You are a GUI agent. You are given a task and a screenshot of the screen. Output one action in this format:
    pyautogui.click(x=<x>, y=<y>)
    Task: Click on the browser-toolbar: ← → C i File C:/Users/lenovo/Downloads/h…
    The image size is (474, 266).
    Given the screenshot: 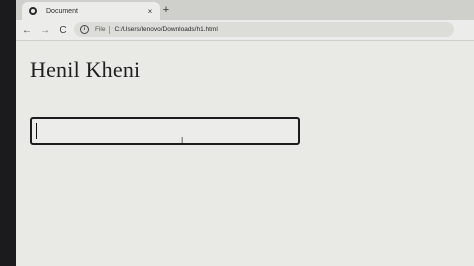 What is the action you would take?
    pyautogui.click(x=245, y=30)
    